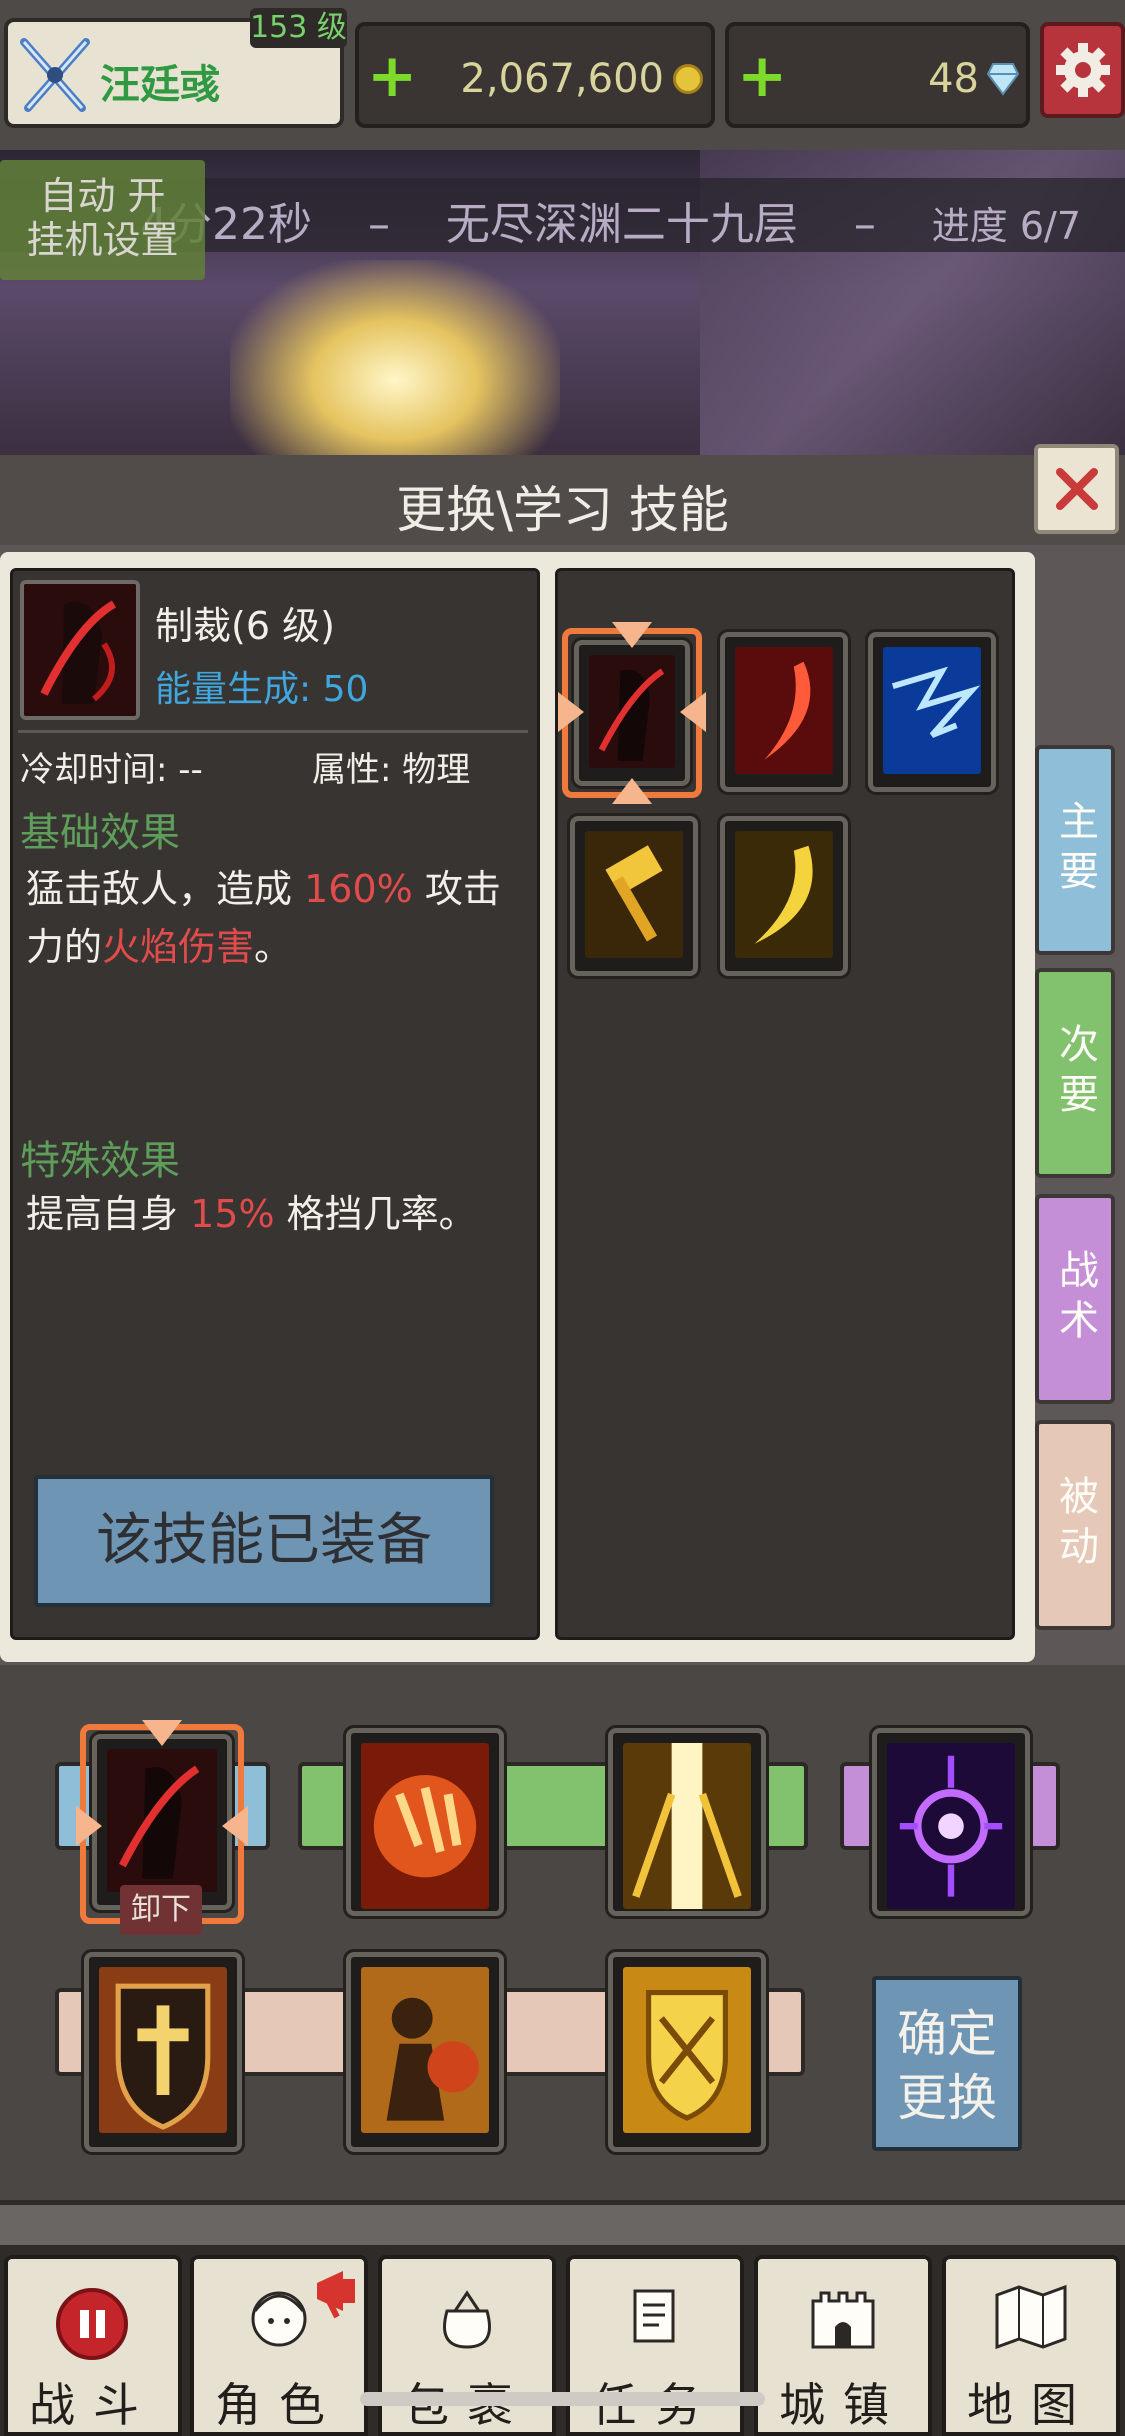 The width and height of the screenshot is (1125, 2436). What do you see at coordinates (947, 2034) in the screenshot?
I see `confirm-label-line1: 确定` at bounding box center [947, 2034].